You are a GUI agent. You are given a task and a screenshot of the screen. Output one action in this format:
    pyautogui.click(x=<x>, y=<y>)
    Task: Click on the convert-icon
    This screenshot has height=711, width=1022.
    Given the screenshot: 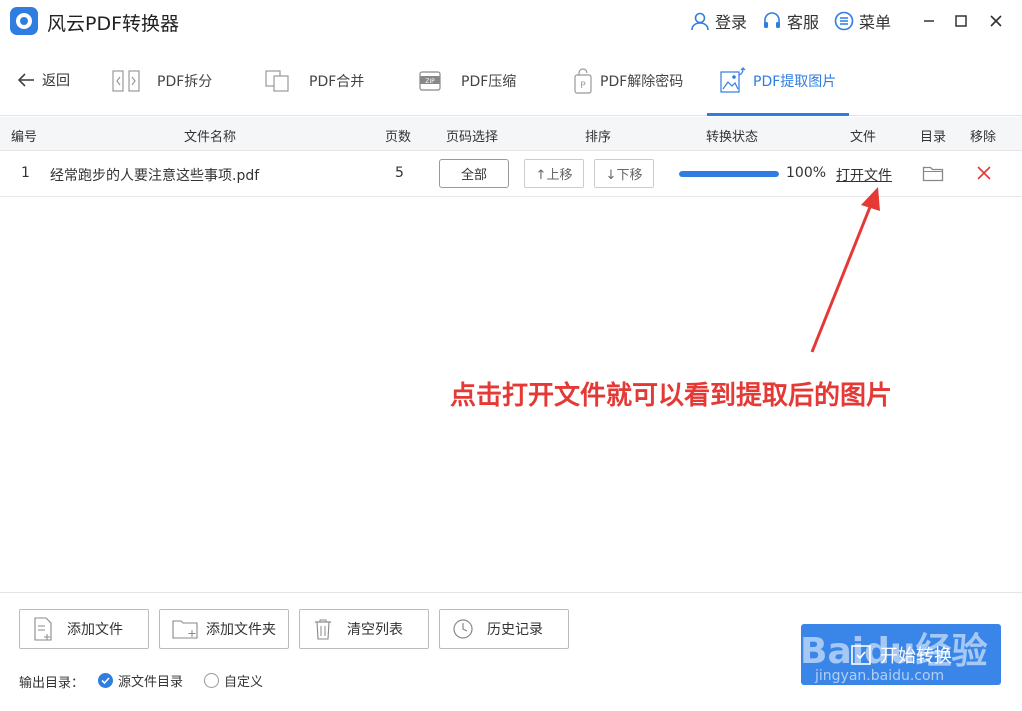 What is the action you would take?
    pyautogui.click(x=861, y=654)
    